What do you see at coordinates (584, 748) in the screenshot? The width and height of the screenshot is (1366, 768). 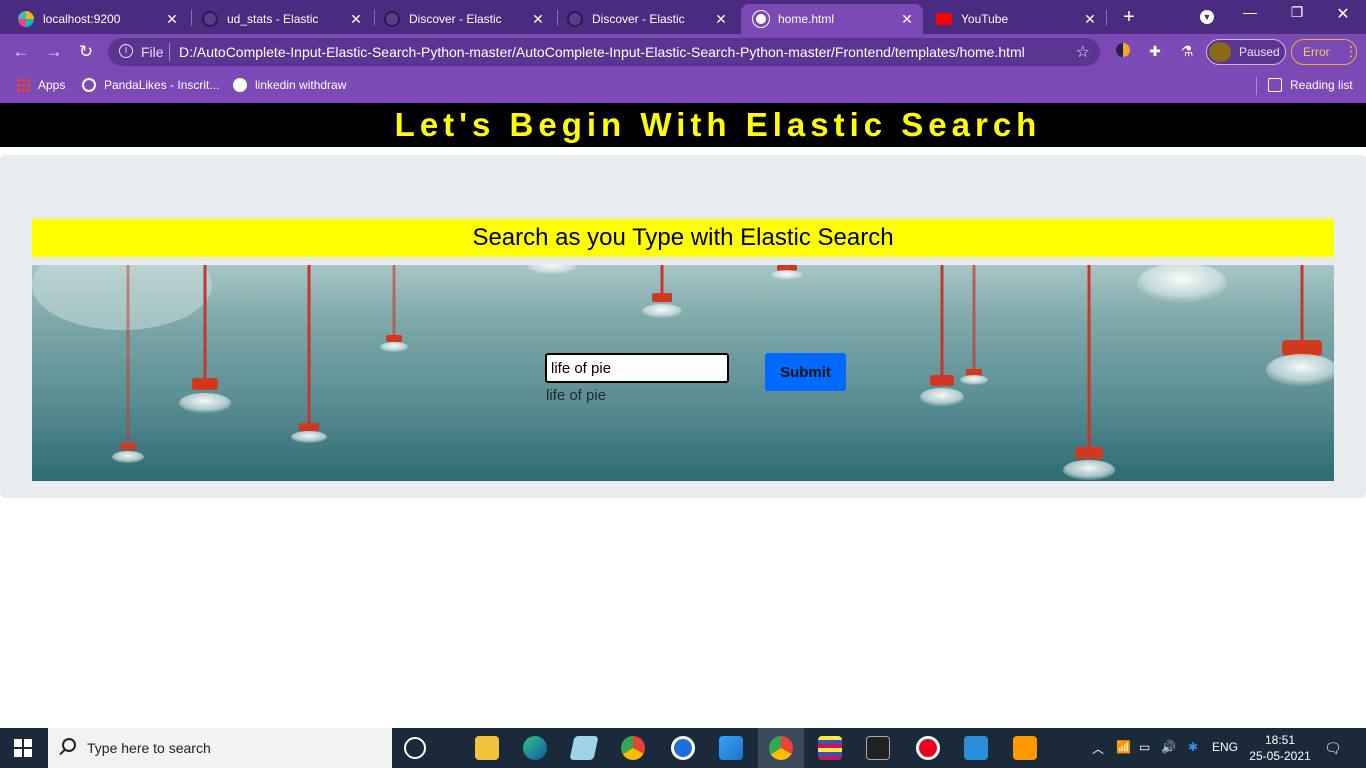 I see `notes-app-icon` at bounding box center [584, 748].